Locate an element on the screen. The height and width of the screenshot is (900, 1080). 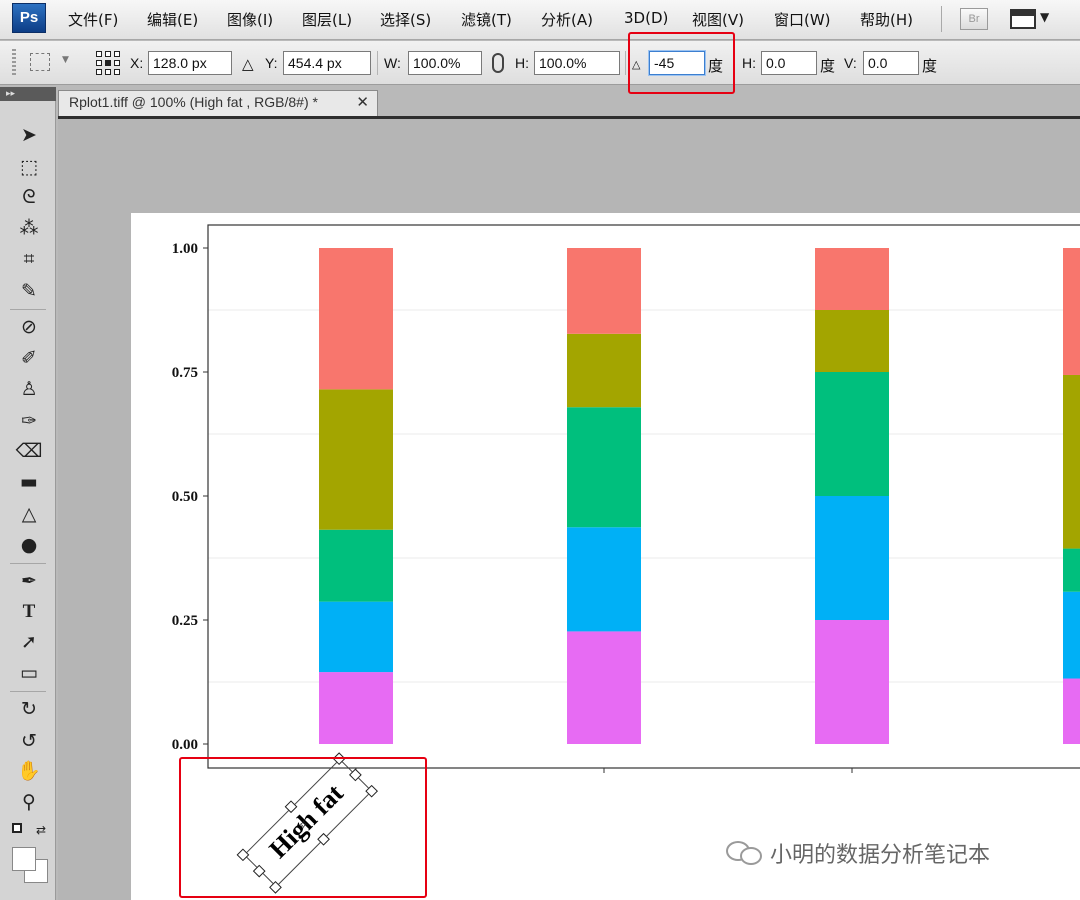
move-tool-icon: ➤ is located at coordinates (29, 135).